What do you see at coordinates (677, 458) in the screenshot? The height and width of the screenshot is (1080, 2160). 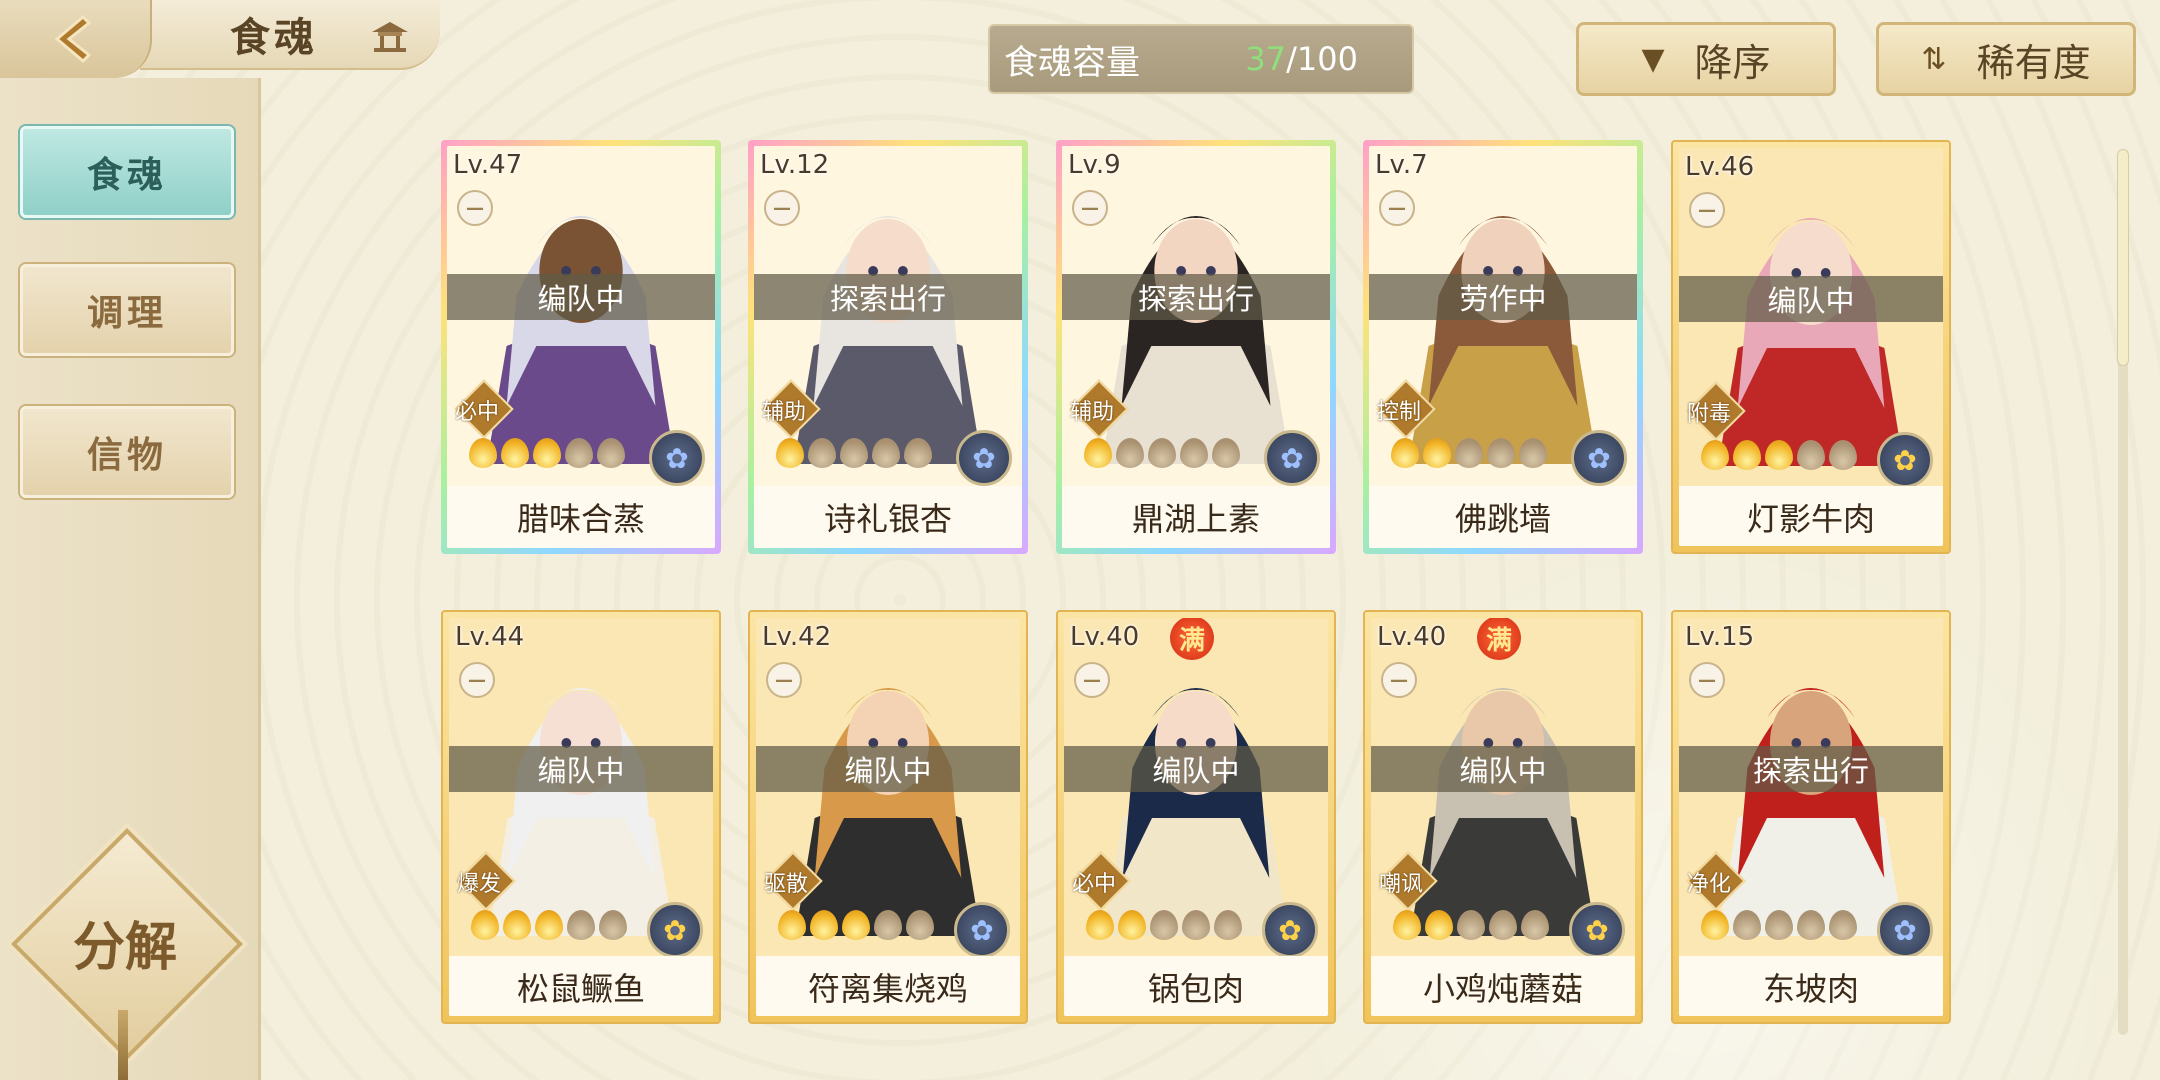 I see `element-flower-icon: ✿` at bounding box center [677, 458].